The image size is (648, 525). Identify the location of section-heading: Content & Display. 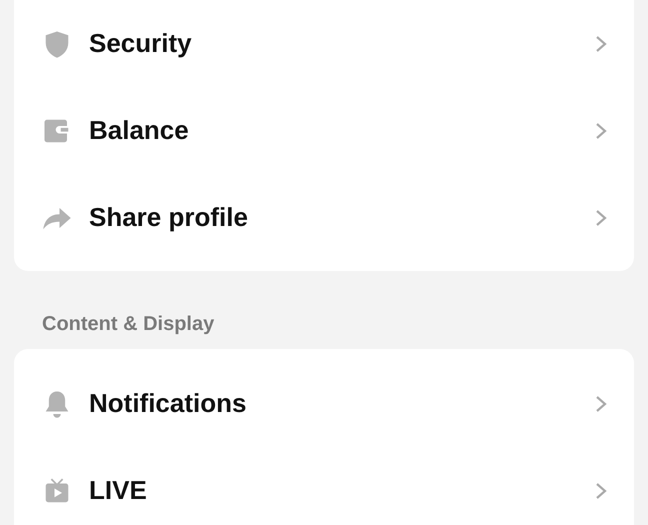
(128, 324).